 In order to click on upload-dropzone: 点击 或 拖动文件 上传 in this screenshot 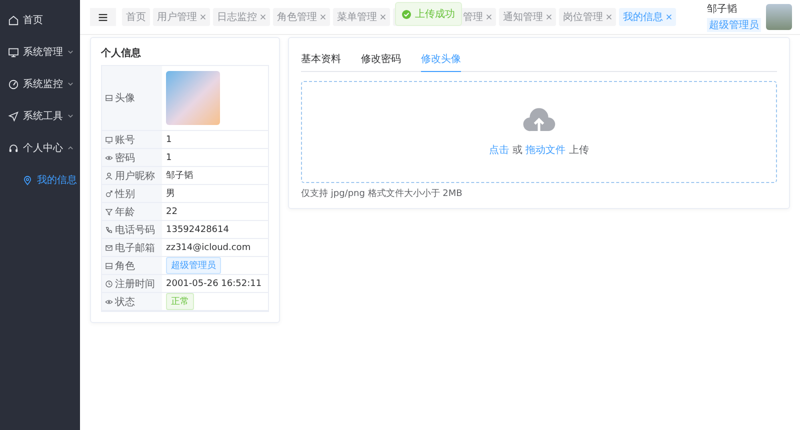, I will do `click(539, 132)`.